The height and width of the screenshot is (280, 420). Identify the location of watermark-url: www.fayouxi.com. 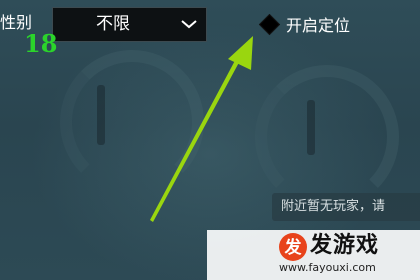
(327, 267).